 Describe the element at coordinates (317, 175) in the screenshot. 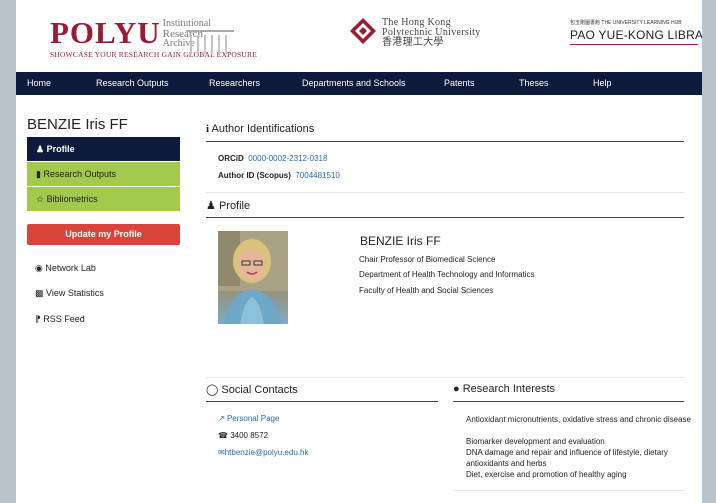

I see `scopus-link: 7004481510` at that location.